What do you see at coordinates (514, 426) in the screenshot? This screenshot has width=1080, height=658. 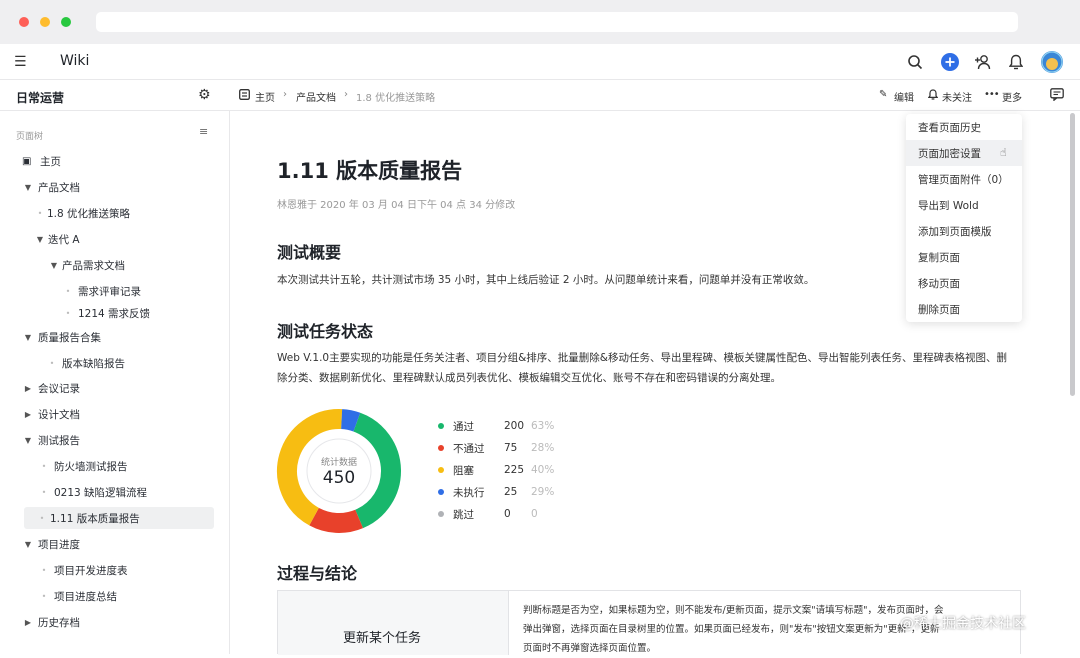 I see `legend-value: 200` at bounding box center [514, 426].